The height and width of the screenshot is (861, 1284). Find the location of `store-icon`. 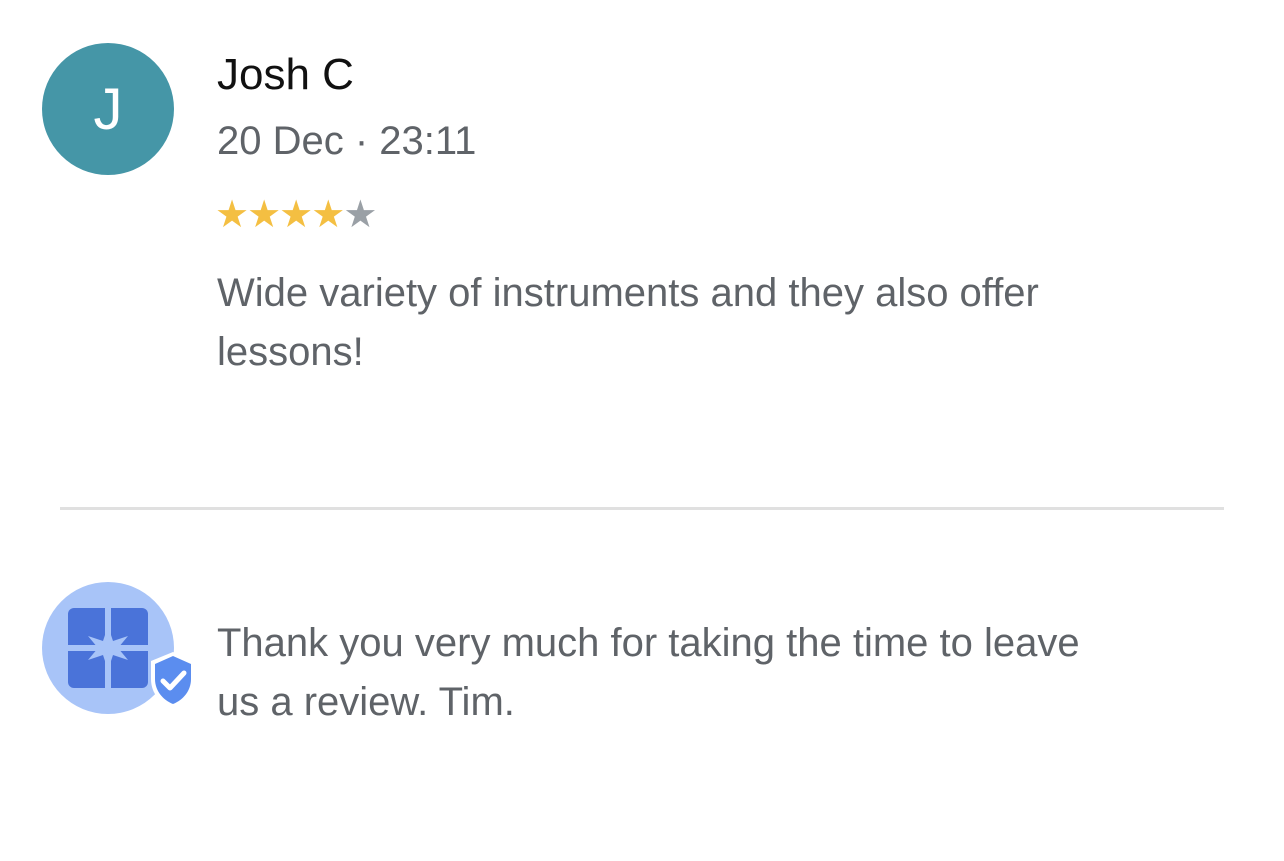

store-icon is located at coordinates (108, 648).